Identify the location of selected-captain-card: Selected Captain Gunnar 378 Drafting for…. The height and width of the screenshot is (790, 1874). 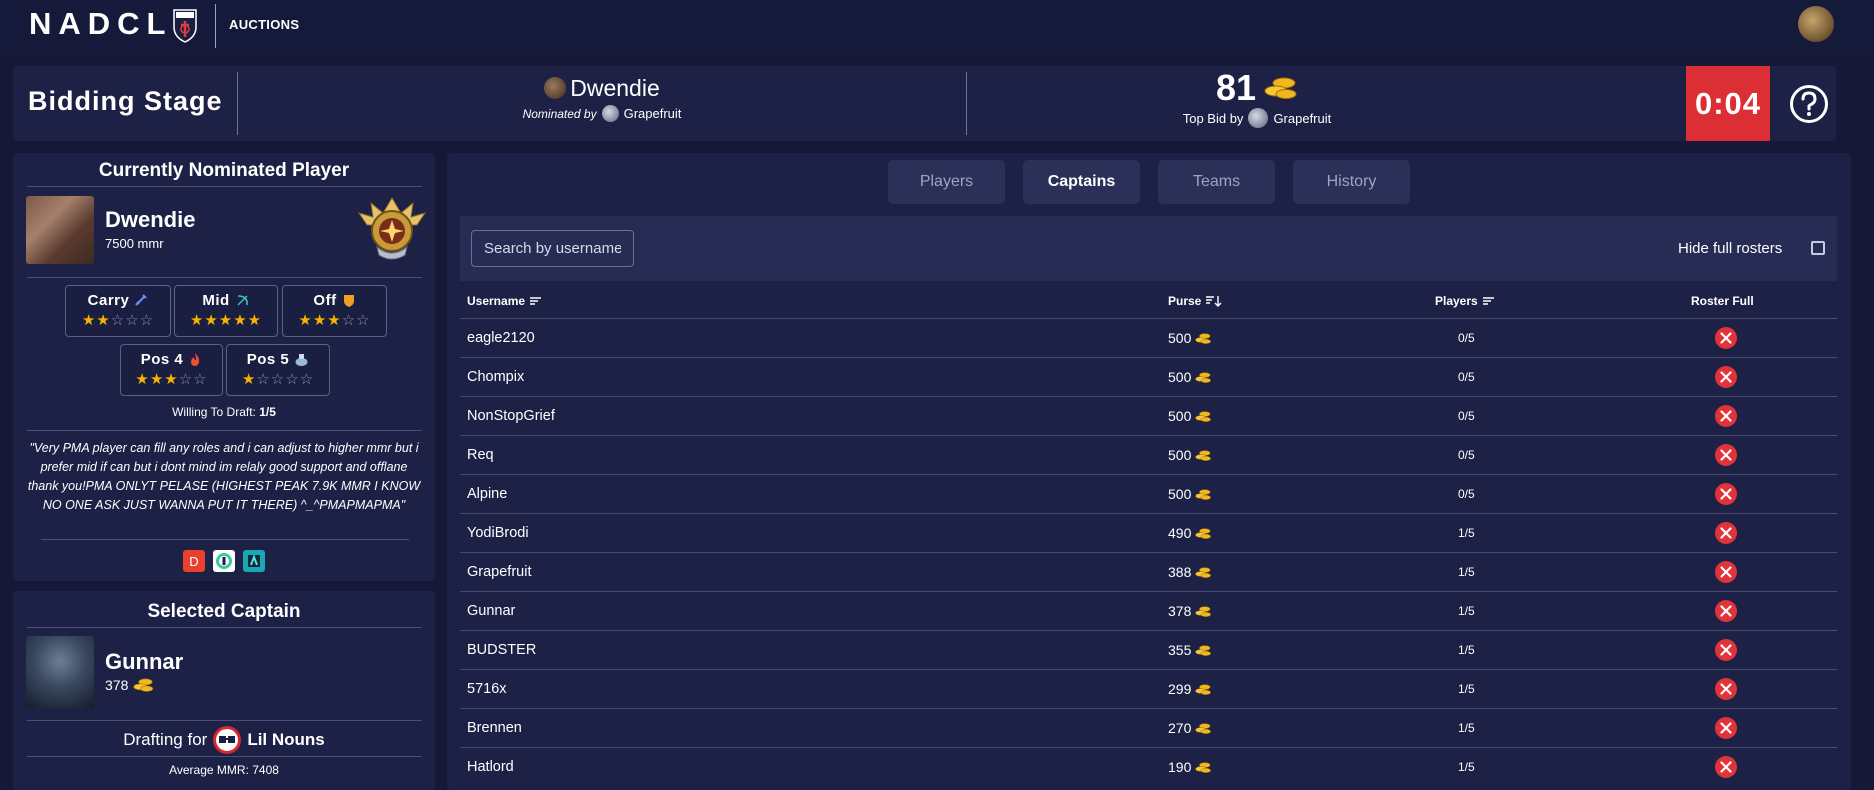
(224, 690).